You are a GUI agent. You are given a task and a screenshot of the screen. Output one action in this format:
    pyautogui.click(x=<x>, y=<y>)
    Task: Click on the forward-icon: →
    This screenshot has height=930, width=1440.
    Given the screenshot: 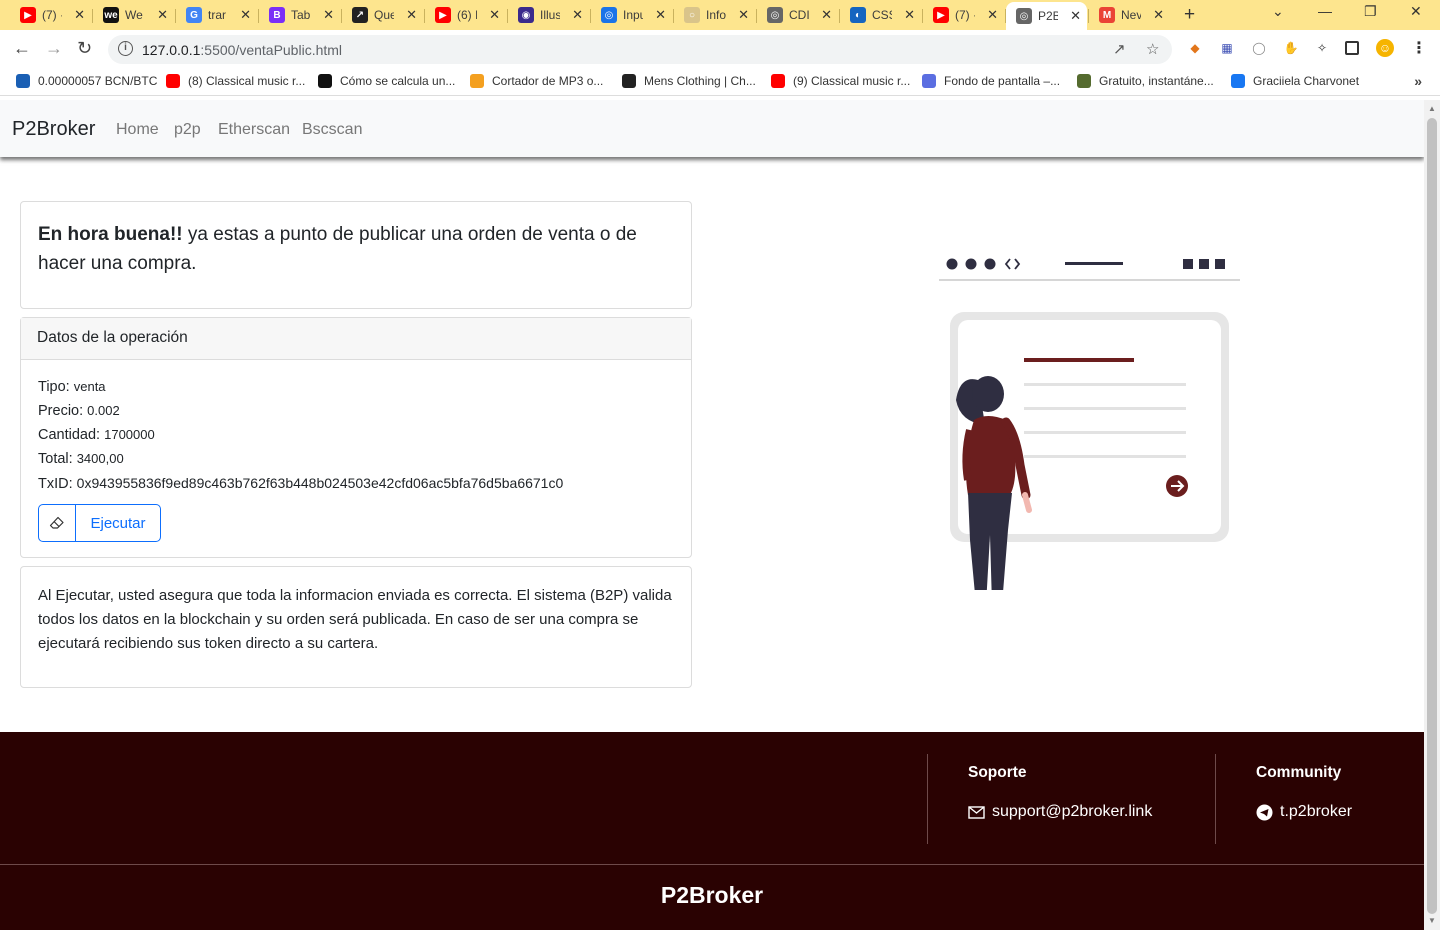 What is the action you would take?
    pyautogui.click(x=54, y=48)
    